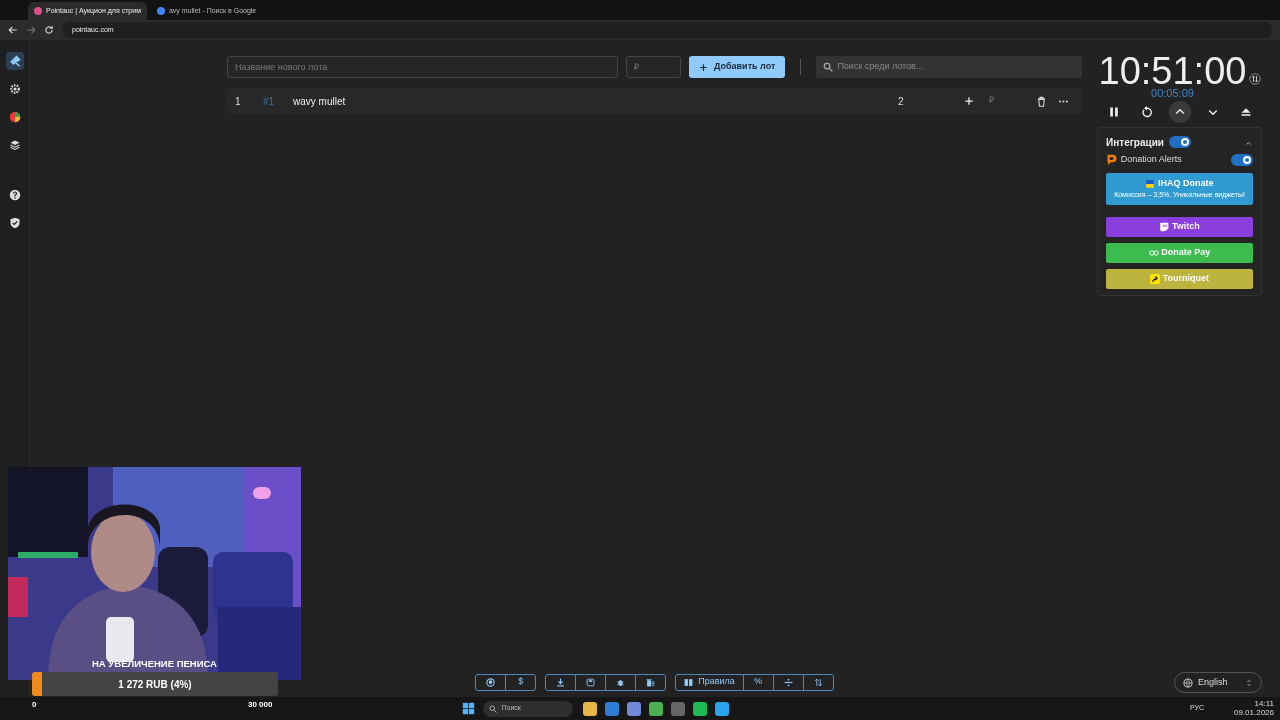 This screenshot has height=720, width=1280. Describe the element at coordinates (1249, 682) in the screenshot. I see `caret-icon` at that location.